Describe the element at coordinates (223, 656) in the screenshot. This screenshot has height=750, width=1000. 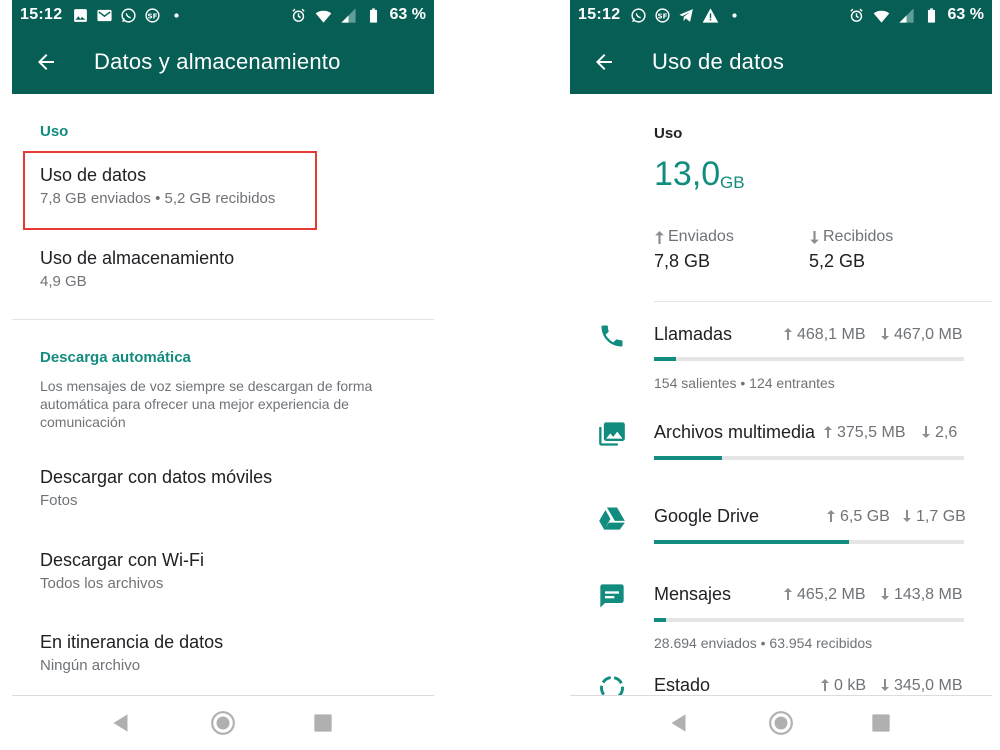
I see `roaming-row: En itinerancia de datos Ningún archivo` at that location.